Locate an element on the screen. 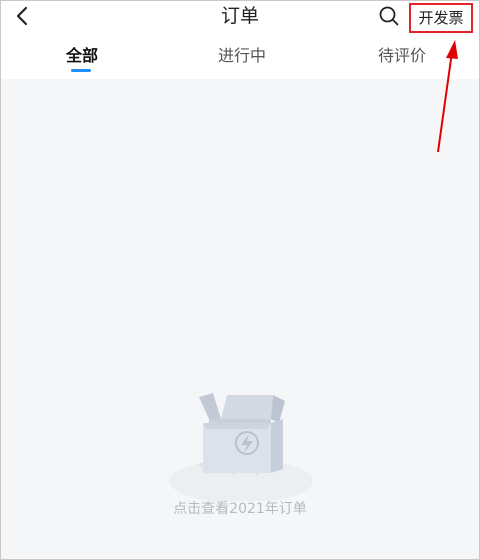 This screenshot has width=480, height=560. page-title: 订单 is located at coordinates (239, 16).